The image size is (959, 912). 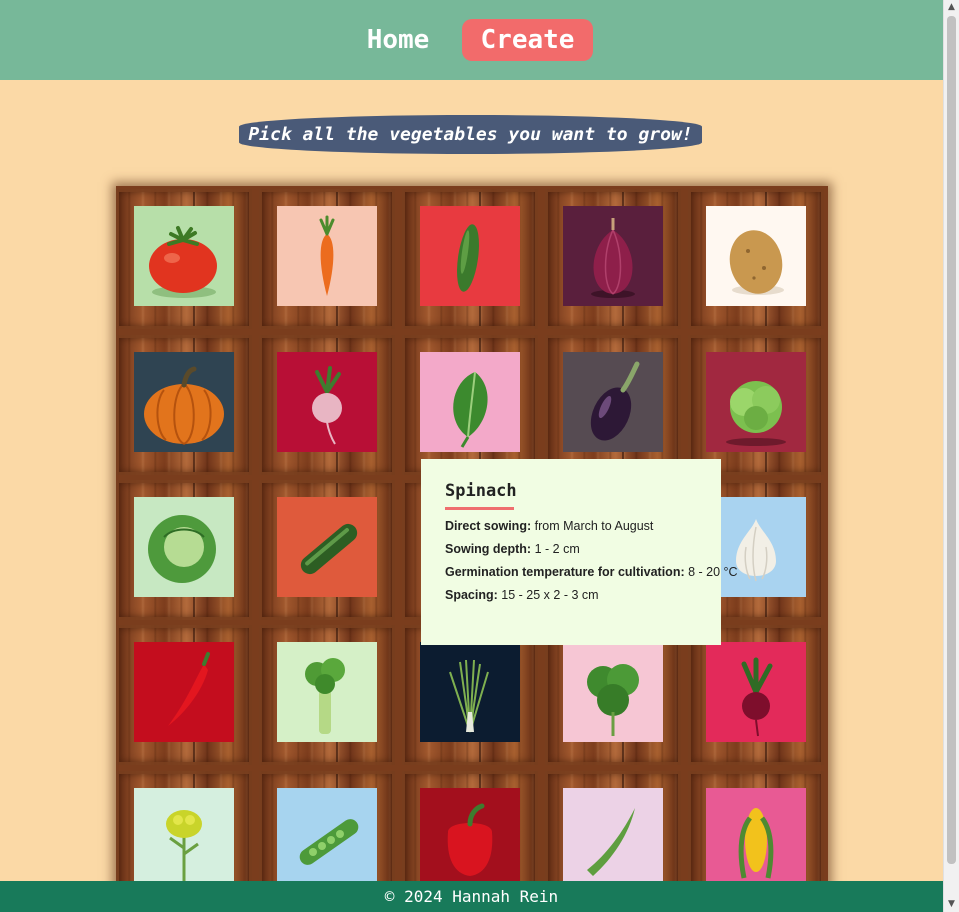 What do you see at coordinates (470, 402) in the screenshot?
I see `spinach-image` at bounding box center [470, 402].